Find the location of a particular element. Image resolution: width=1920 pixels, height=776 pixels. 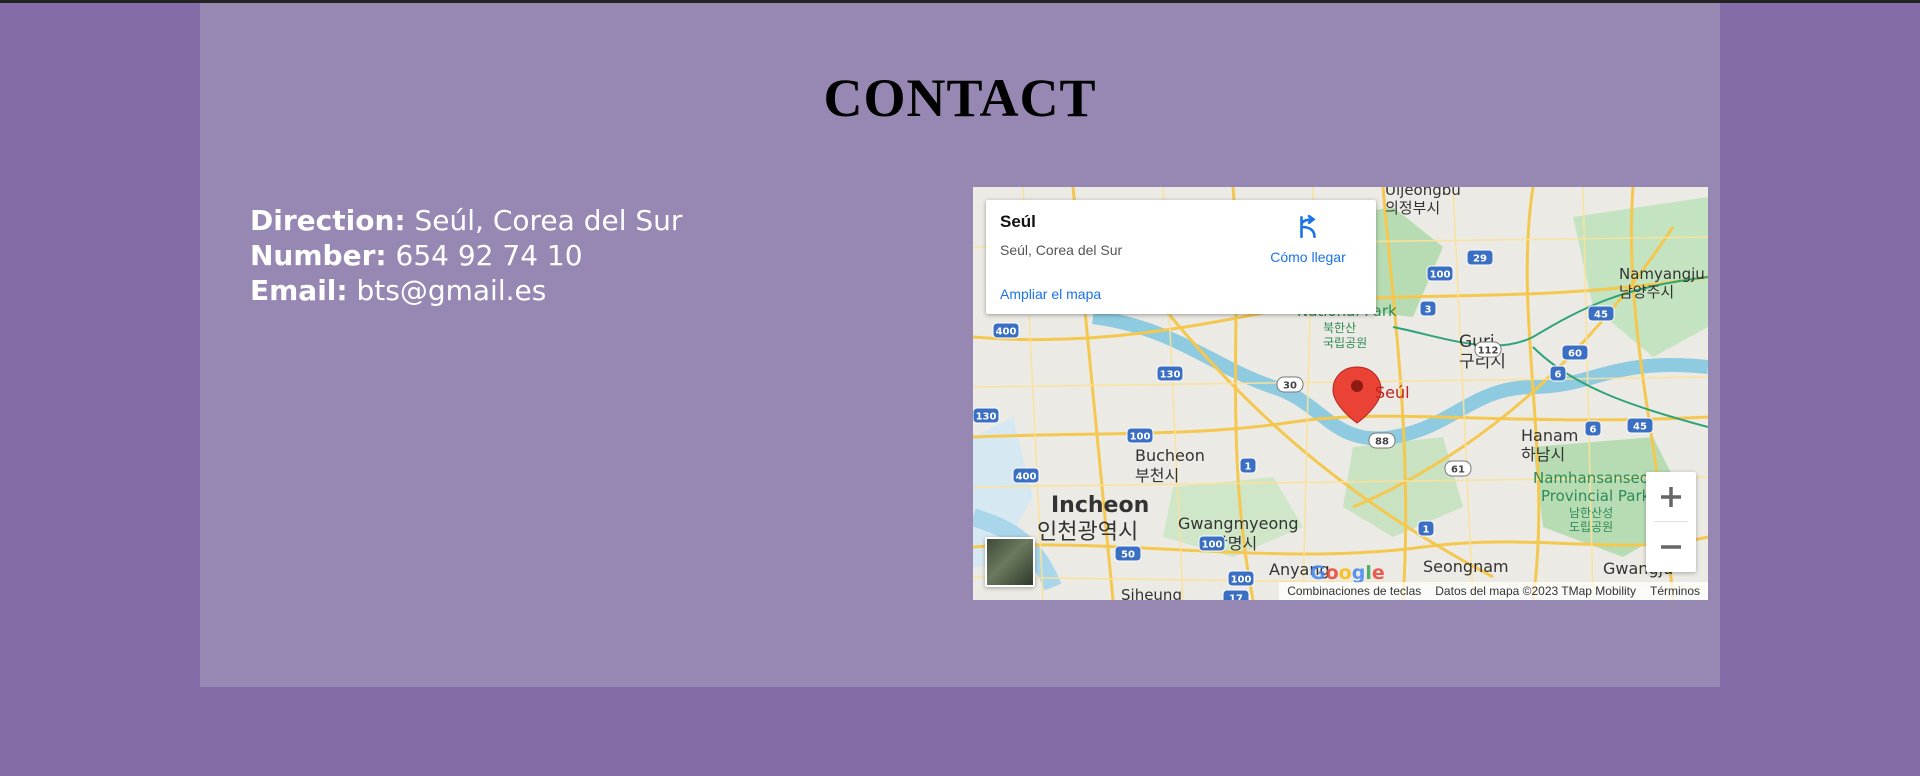

directions-label: Cómo llegar is located at coordinates (1308, 257).